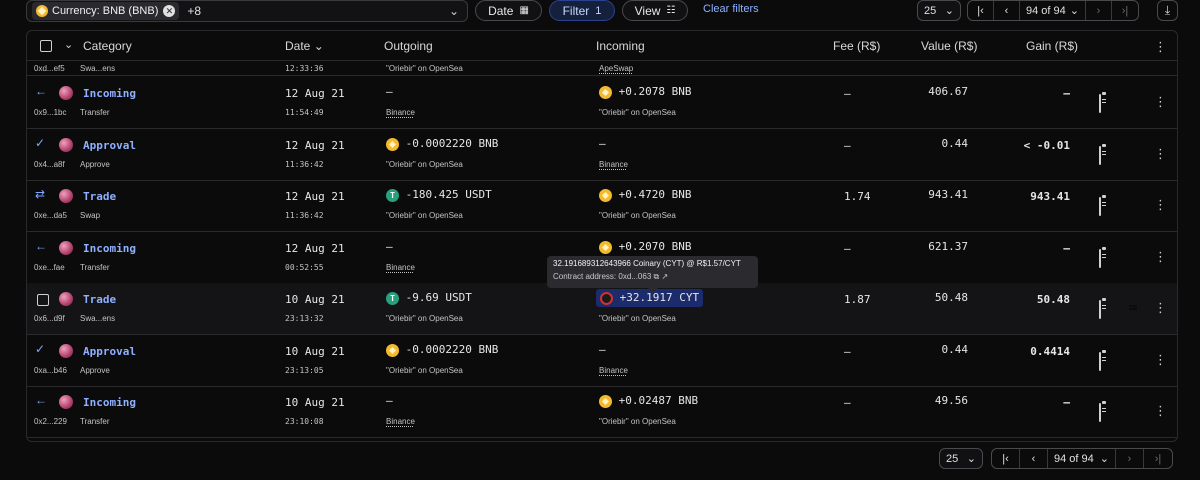 This screenshot has width=1200, height=480. What do you see at coordinates (664, 276) in the screenshot?
I see `external-link-icon: ↗` at bounding box center [664, 276].